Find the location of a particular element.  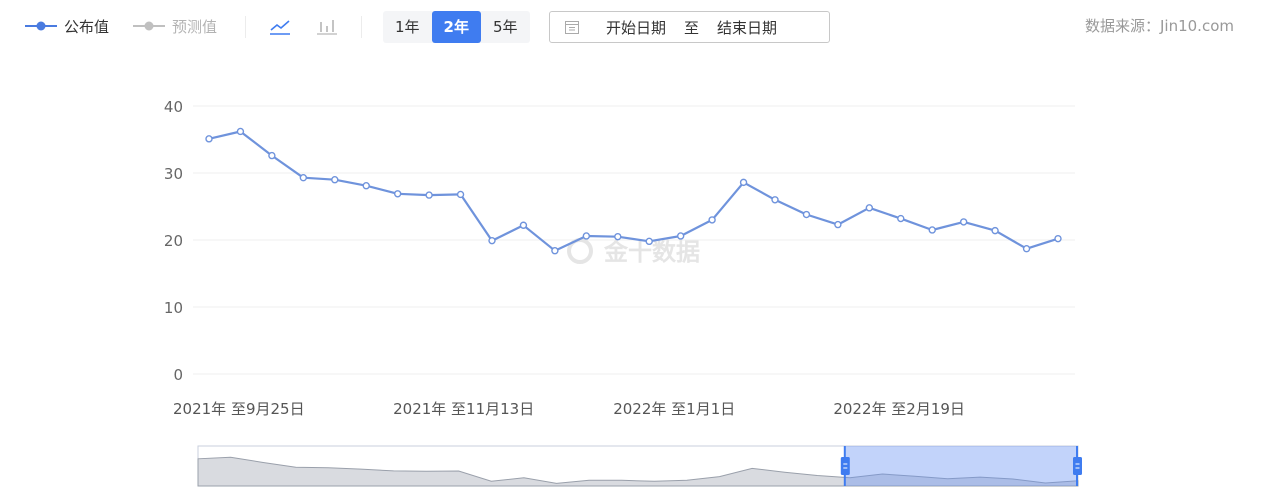

navigator-handle-right is located at coordinates (1077, 466).